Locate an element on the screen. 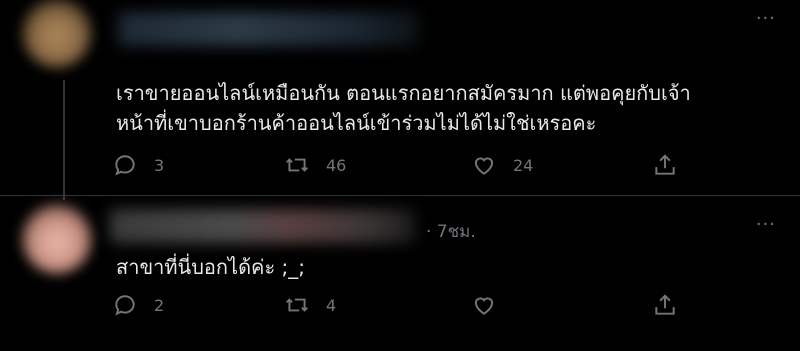 This screenshot has width=800, height=351. retweet-button: 46 is located at coordinates (315, 165).